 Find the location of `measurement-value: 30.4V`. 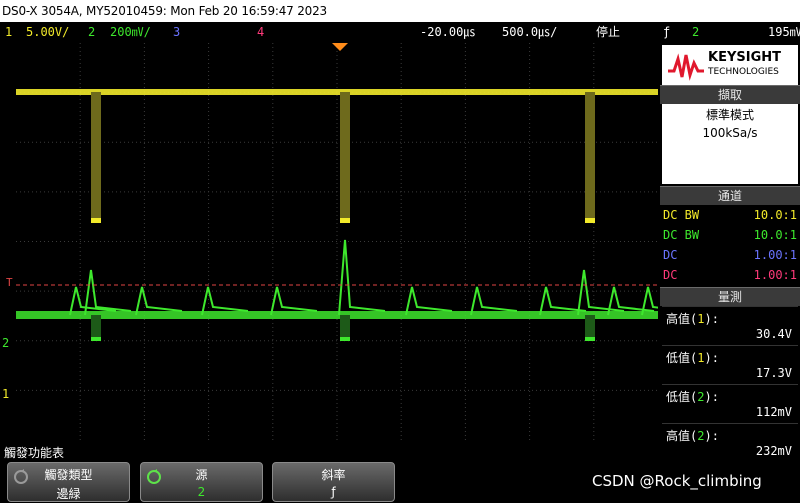

measurement-value: 30.4V is located at coordinates (773, 334).